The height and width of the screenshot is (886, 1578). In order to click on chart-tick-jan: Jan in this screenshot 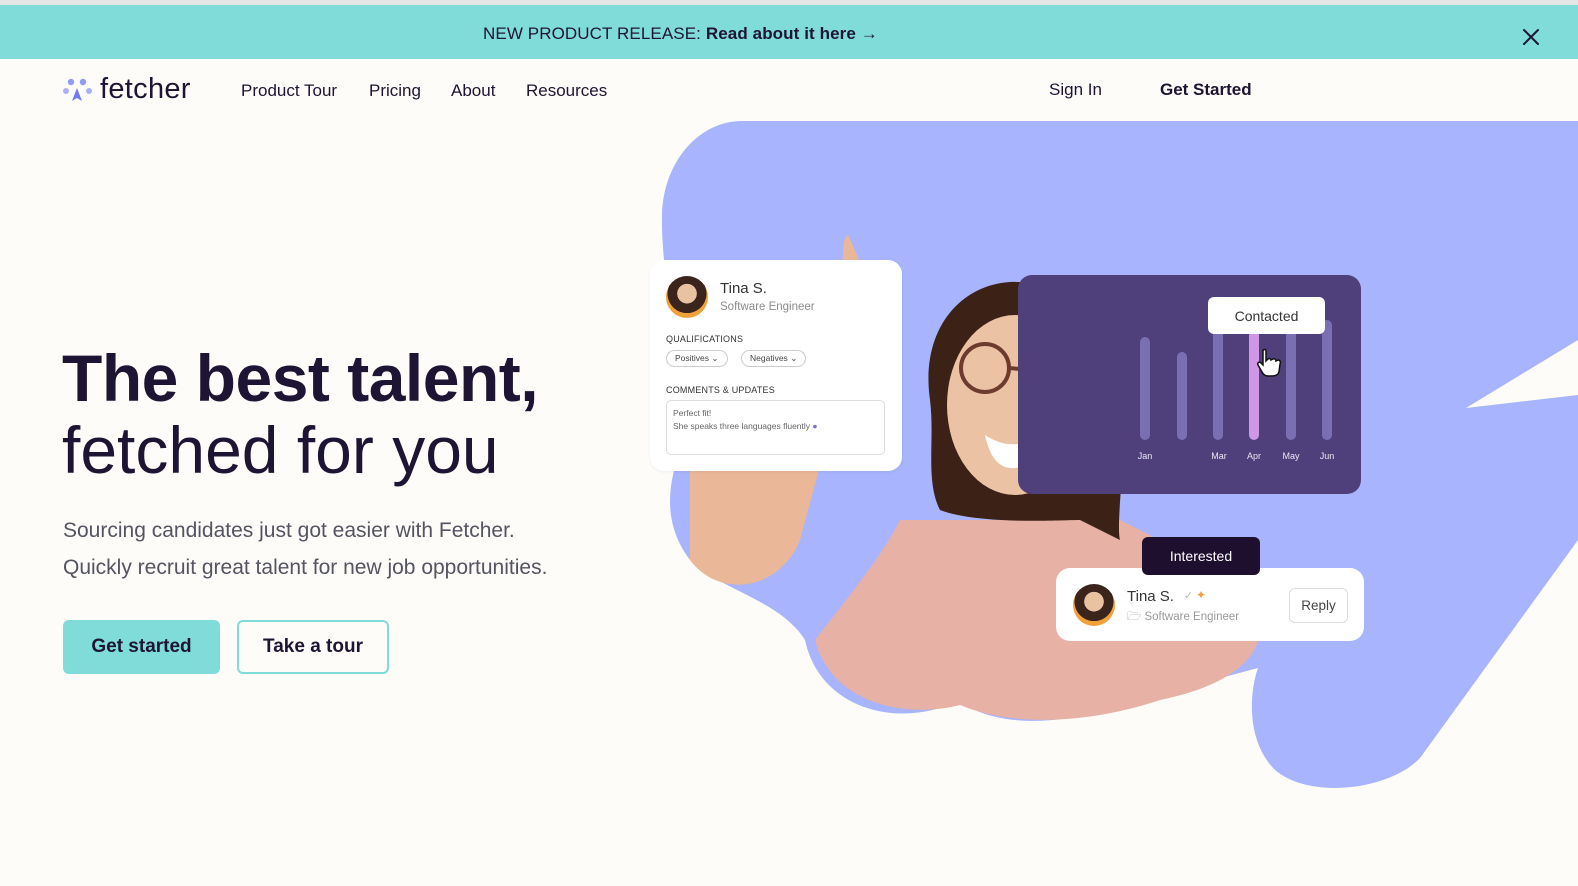, I will do `click(1145, 456)`.